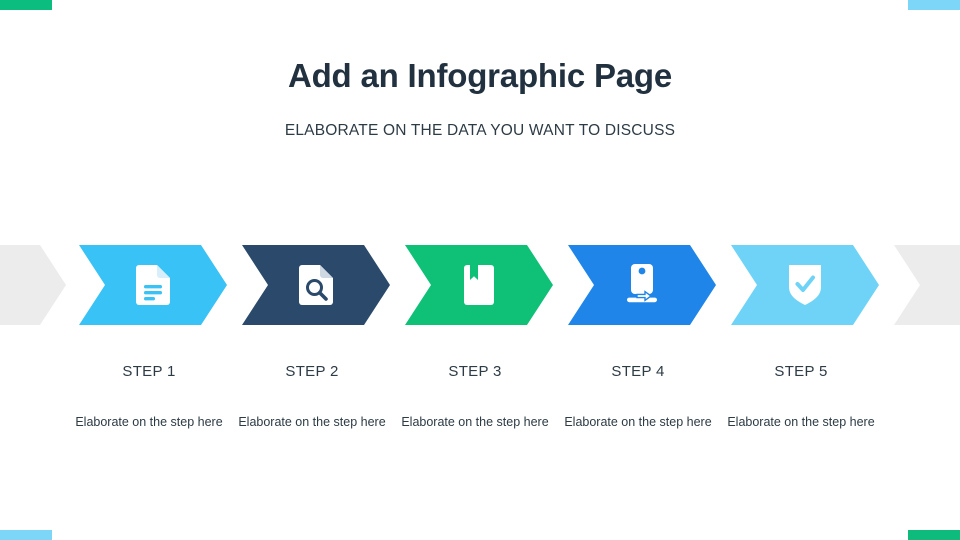 This screenshot has height=540, width=960. I want to click on document-icon, so click(153, 285).